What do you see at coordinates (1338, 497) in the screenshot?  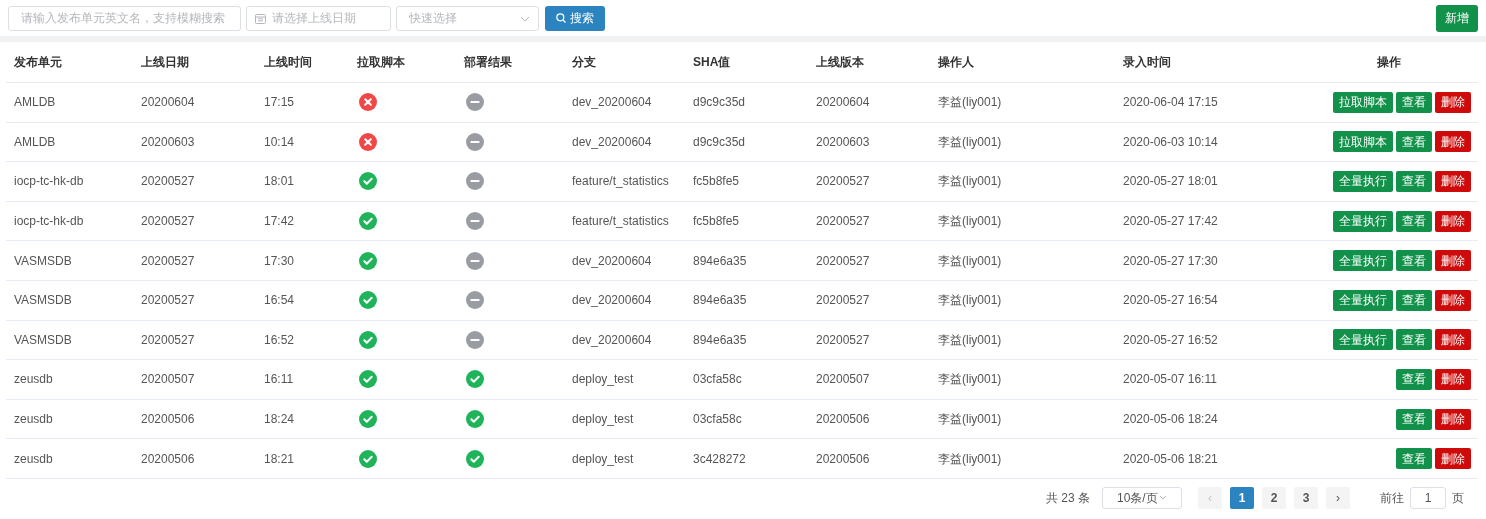 I see `next-page-button: ›` at bounding box center [1338, 497].